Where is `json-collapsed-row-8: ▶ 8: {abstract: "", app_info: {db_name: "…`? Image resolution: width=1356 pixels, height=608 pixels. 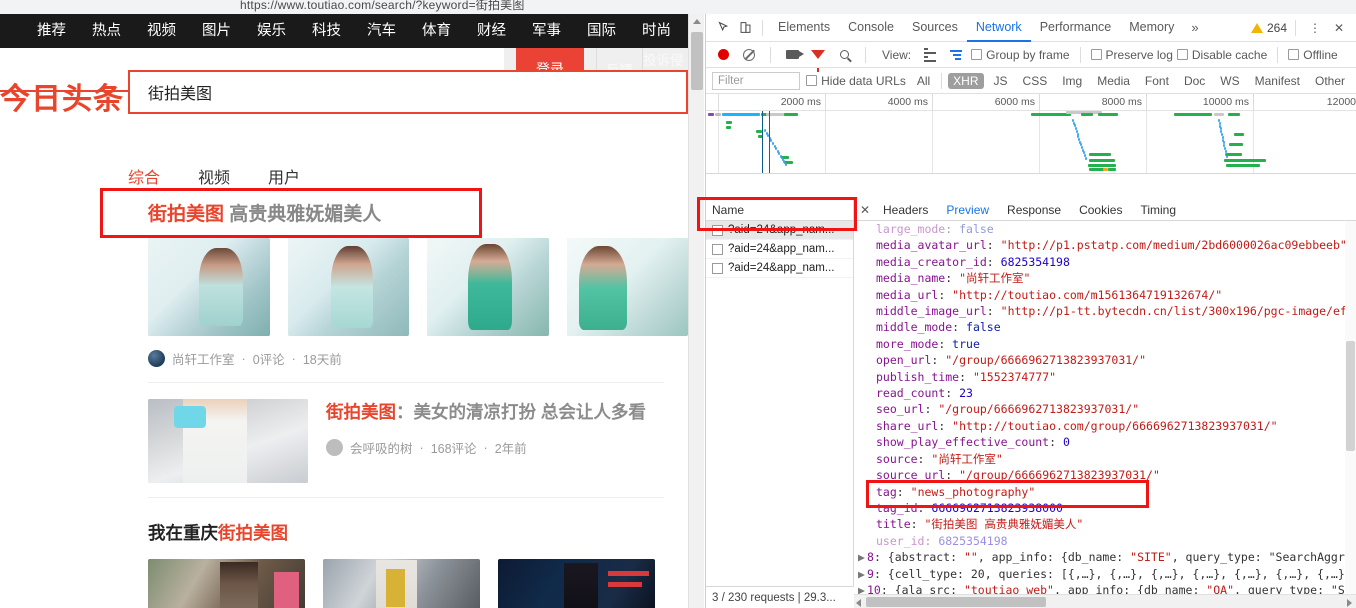
json-collapsed-row-8: ▶ 8: {abstract: "", app_info: {db_name: "… is located at coordinates (1105, 557).